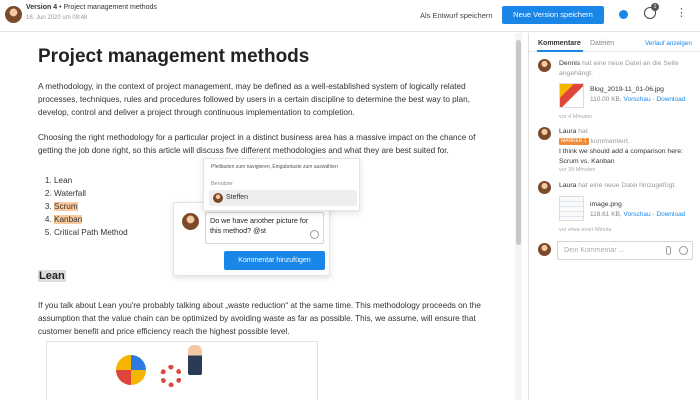  What do you see at coordinates (195, 360) in the screenshot?
I see `person-illustration` at bounding box center [195, 360].